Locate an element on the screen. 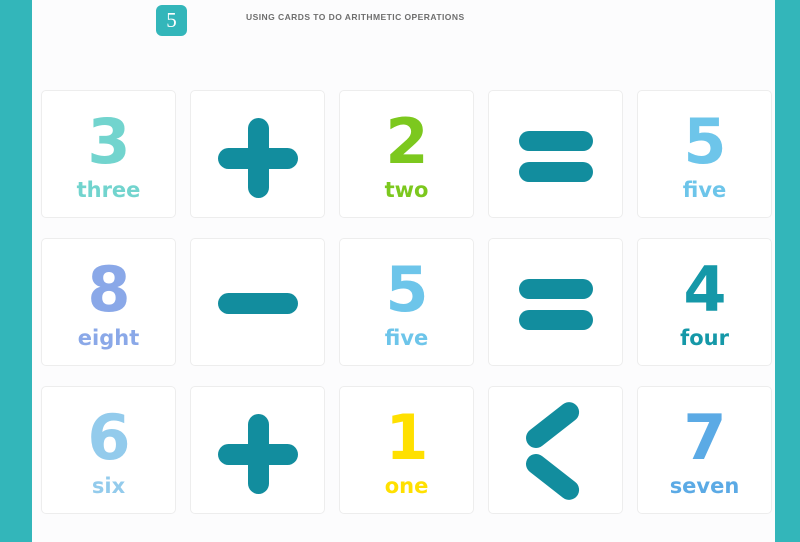 This screenshot has height=542, width=800. card-two: 2 two is located at coordinates (406, 154).